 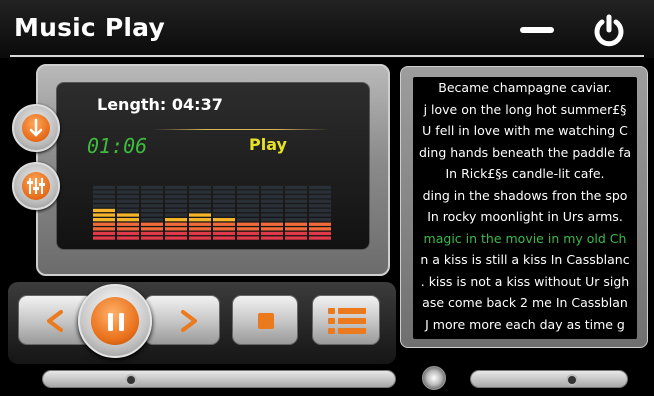 I want to click on pause-button, so click(x=115, y=321).